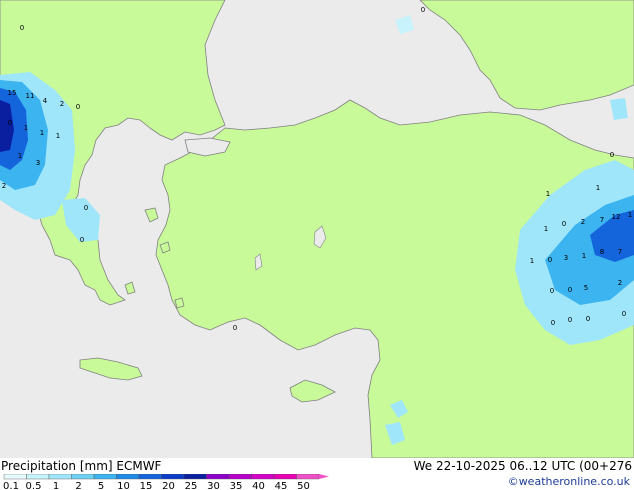 The width and height of the screenshot is (634, 490). I want to click on legend-tick-label: 15, so click(146, 485).